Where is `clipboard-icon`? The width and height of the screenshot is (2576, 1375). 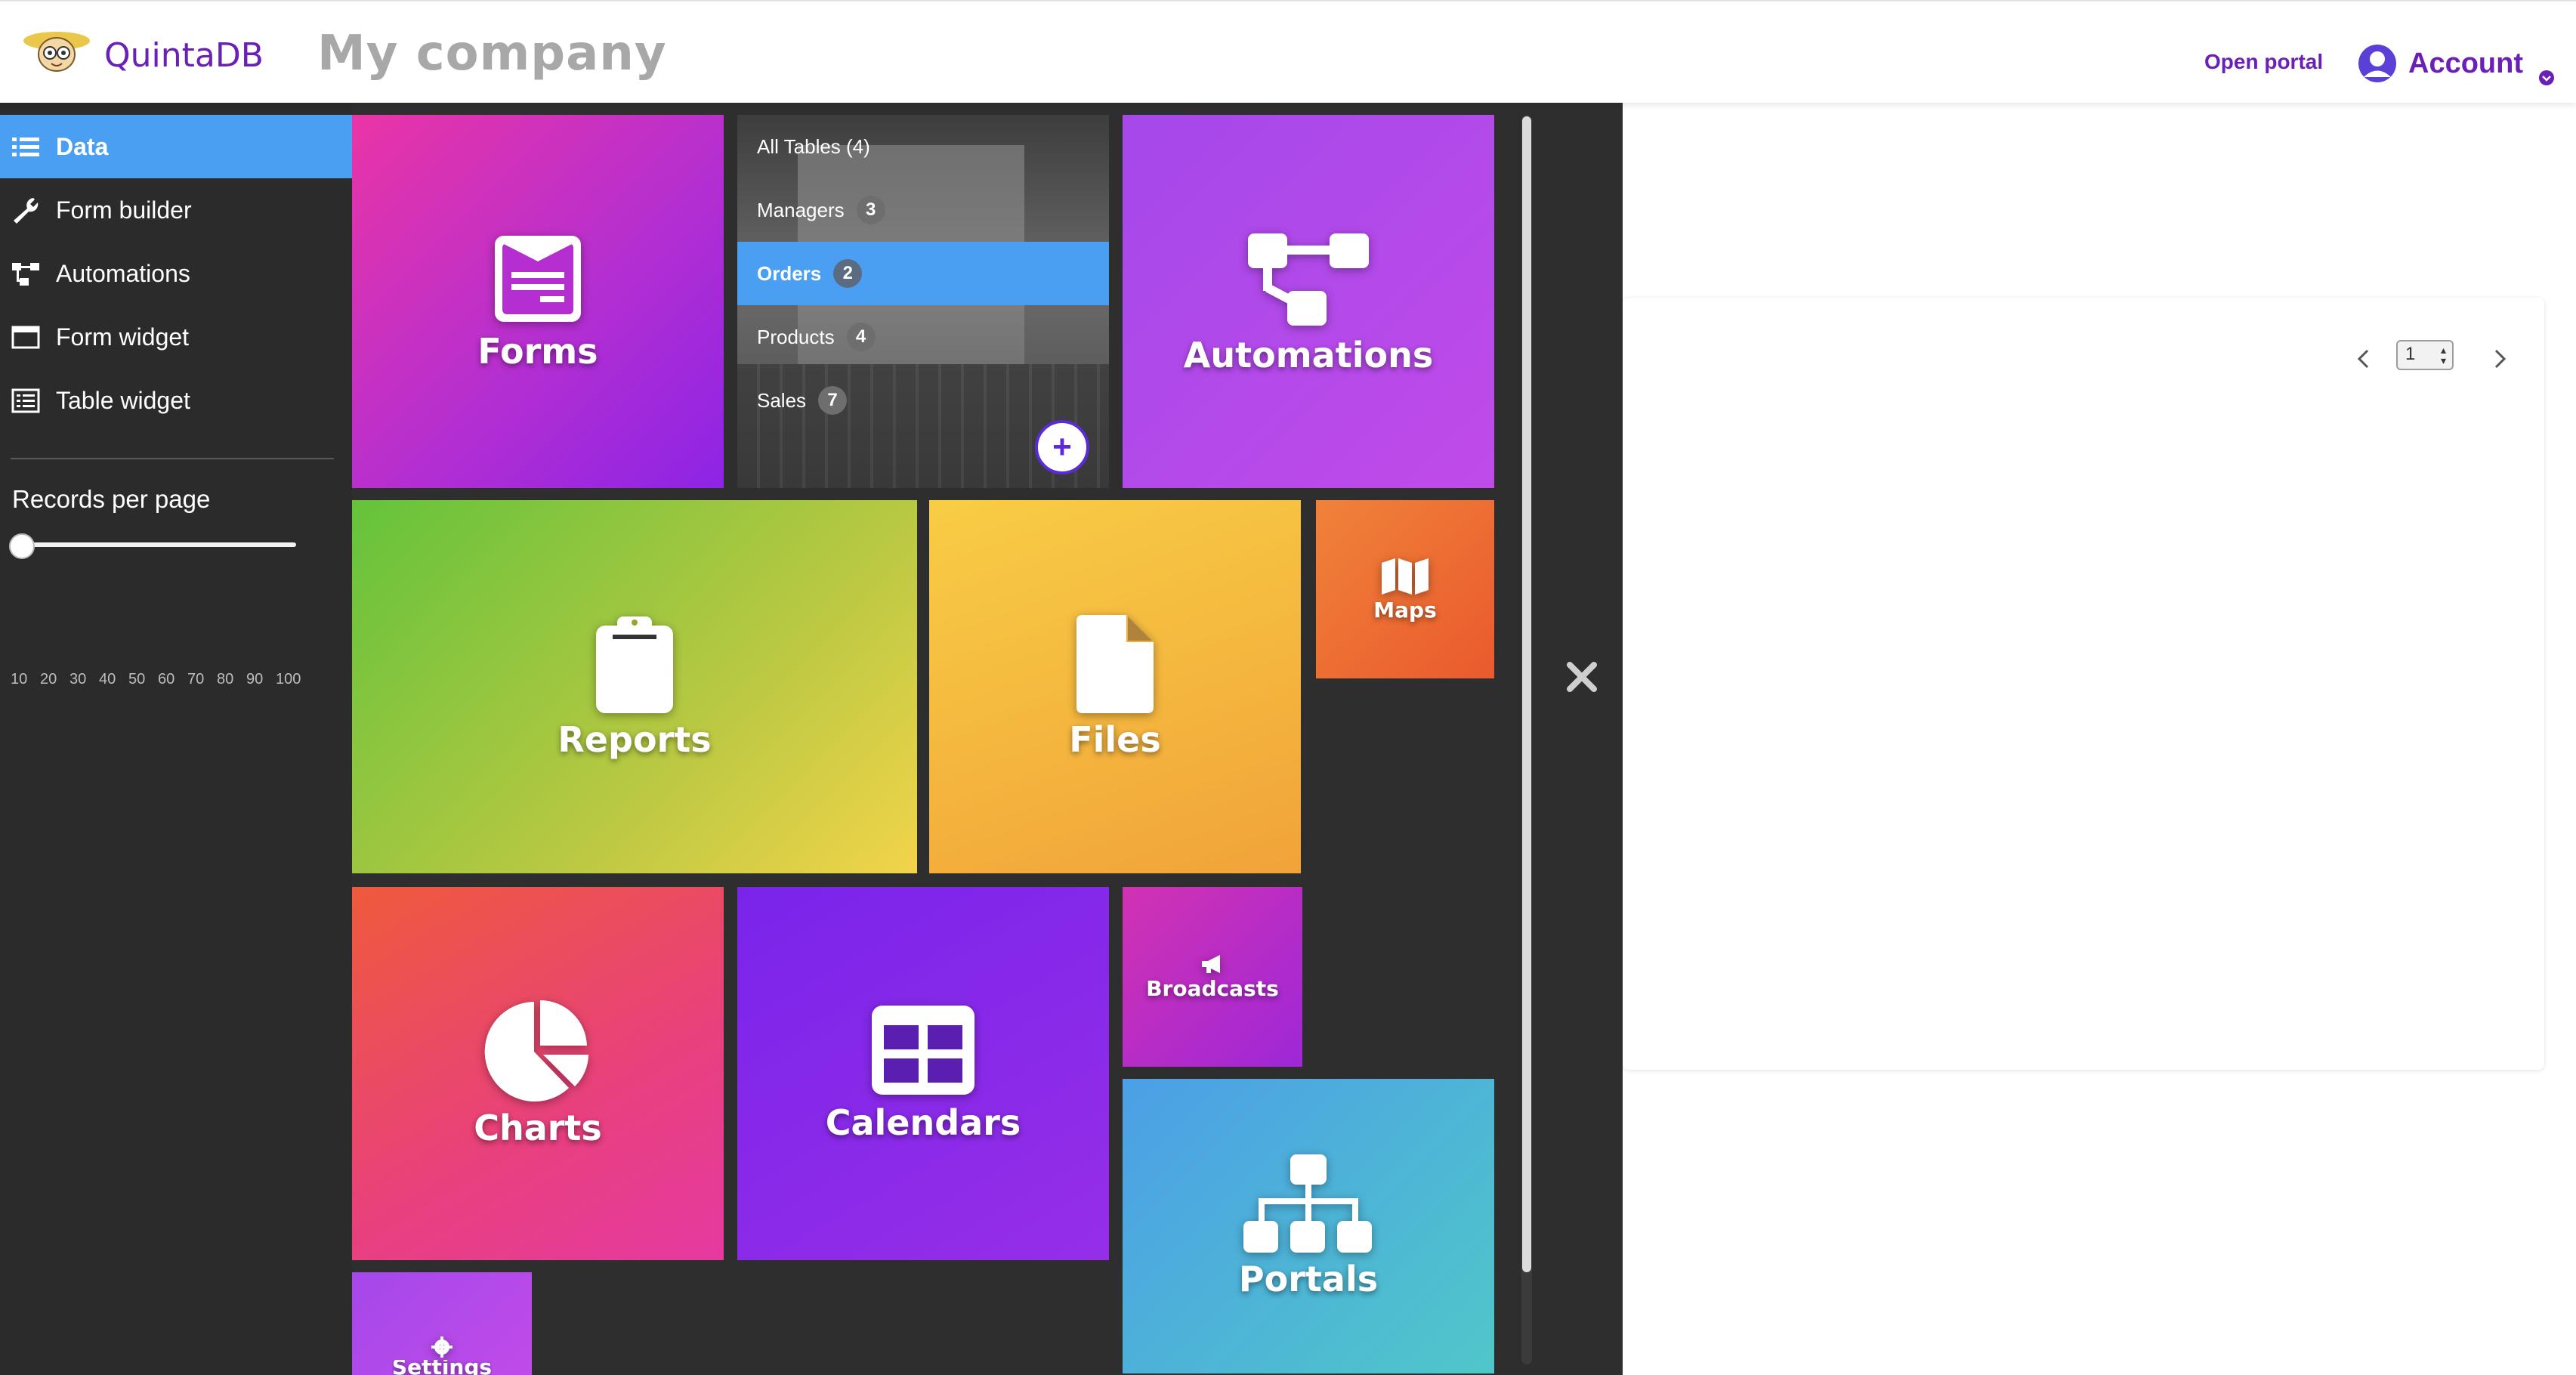
clipboard-icon is located at coordinates (634, 664).